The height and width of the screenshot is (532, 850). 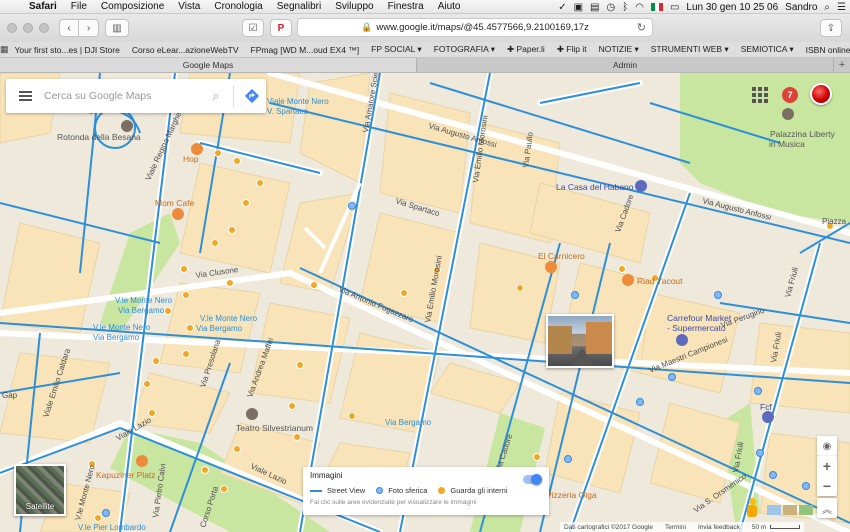 I want to click on imagery-thumbnails, so click(x=790, y=510).